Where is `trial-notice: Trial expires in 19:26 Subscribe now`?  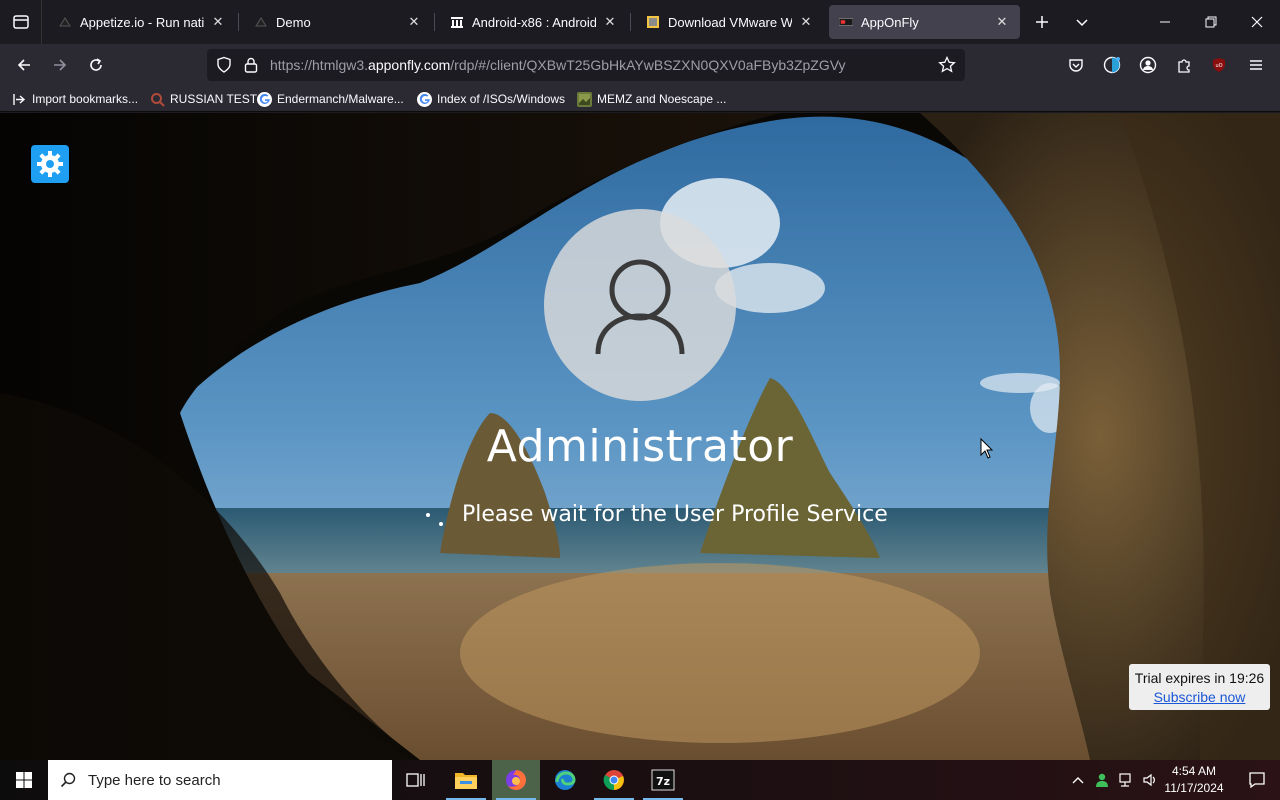 trial-notice: Trial expires in 19:26 Subscribe now is located at coordinates (1199, 687).